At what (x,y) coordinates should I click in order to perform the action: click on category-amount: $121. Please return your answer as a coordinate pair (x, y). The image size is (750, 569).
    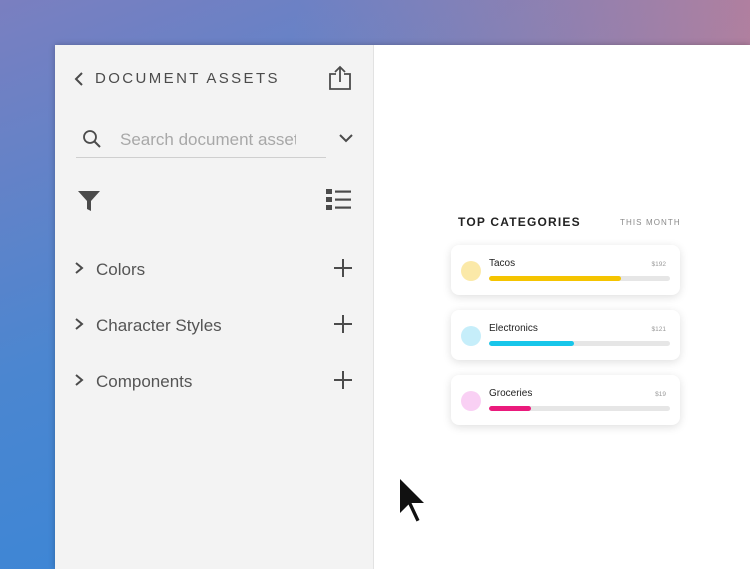
    Looking at the image, I should click on (658, 329).